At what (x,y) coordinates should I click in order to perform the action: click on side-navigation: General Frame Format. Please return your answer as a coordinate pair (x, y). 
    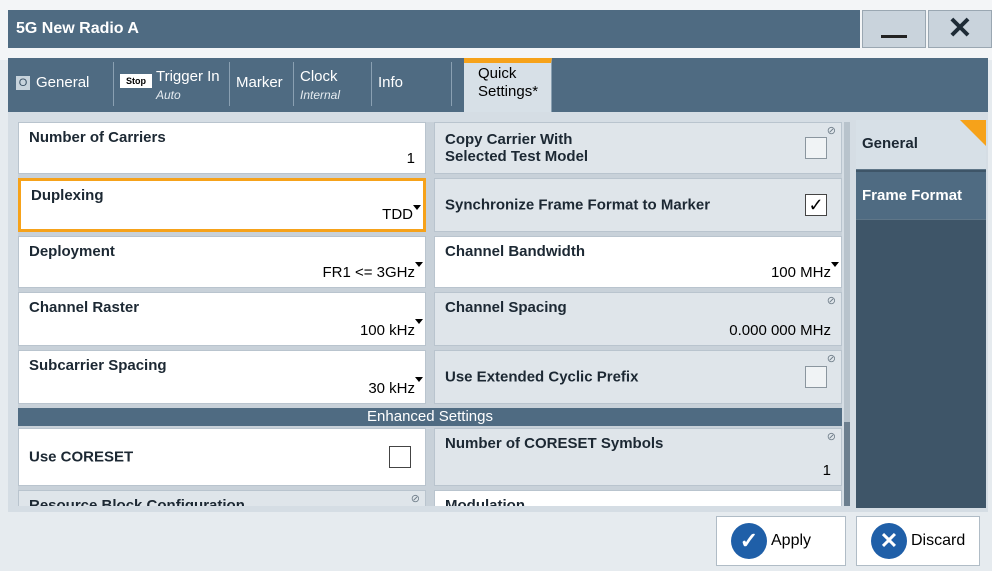
    Looking at the image, I should click on (921, 314).